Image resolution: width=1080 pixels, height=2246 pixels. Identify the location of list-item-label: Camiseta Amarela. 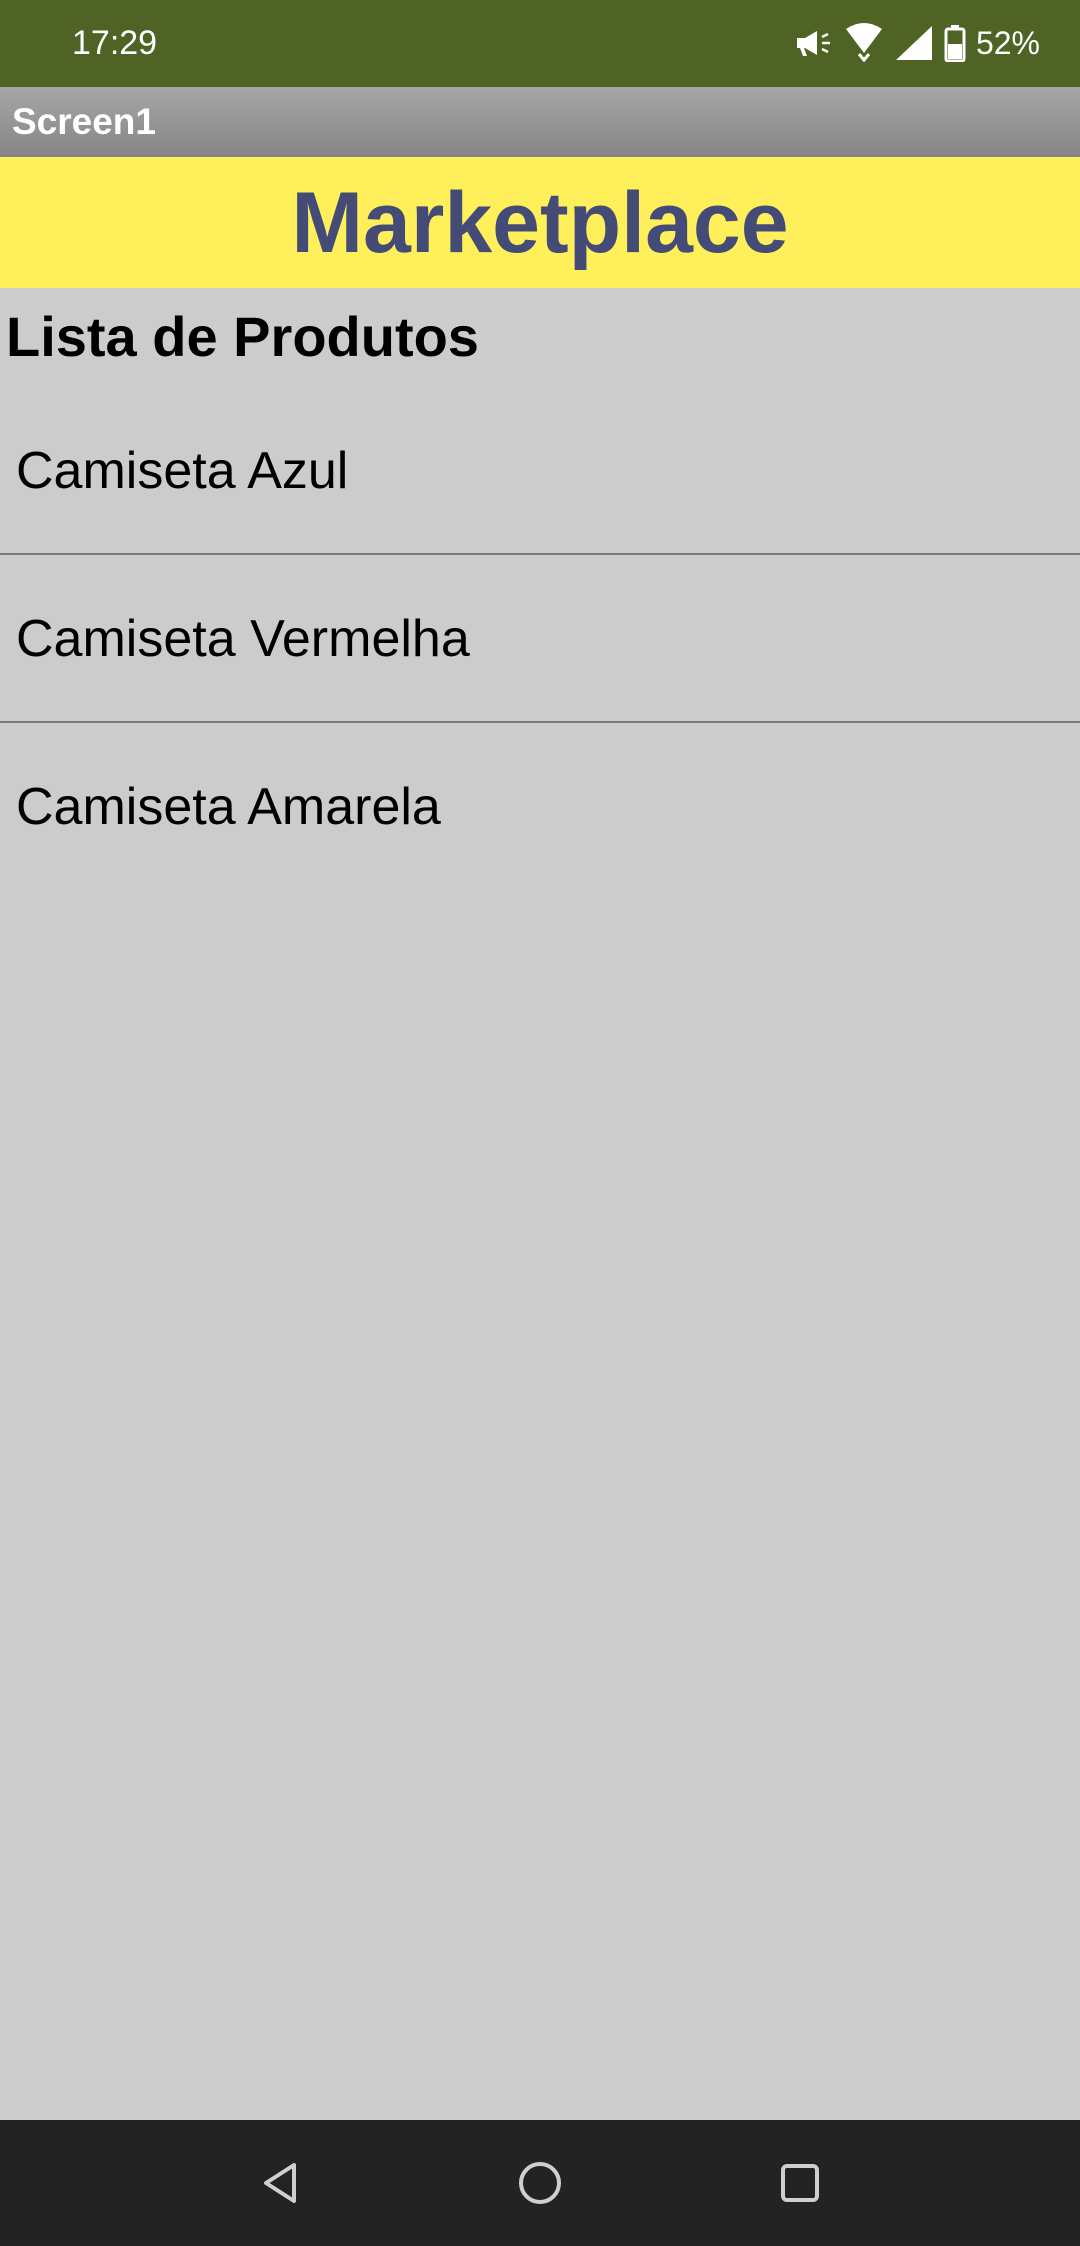
(228, 807).